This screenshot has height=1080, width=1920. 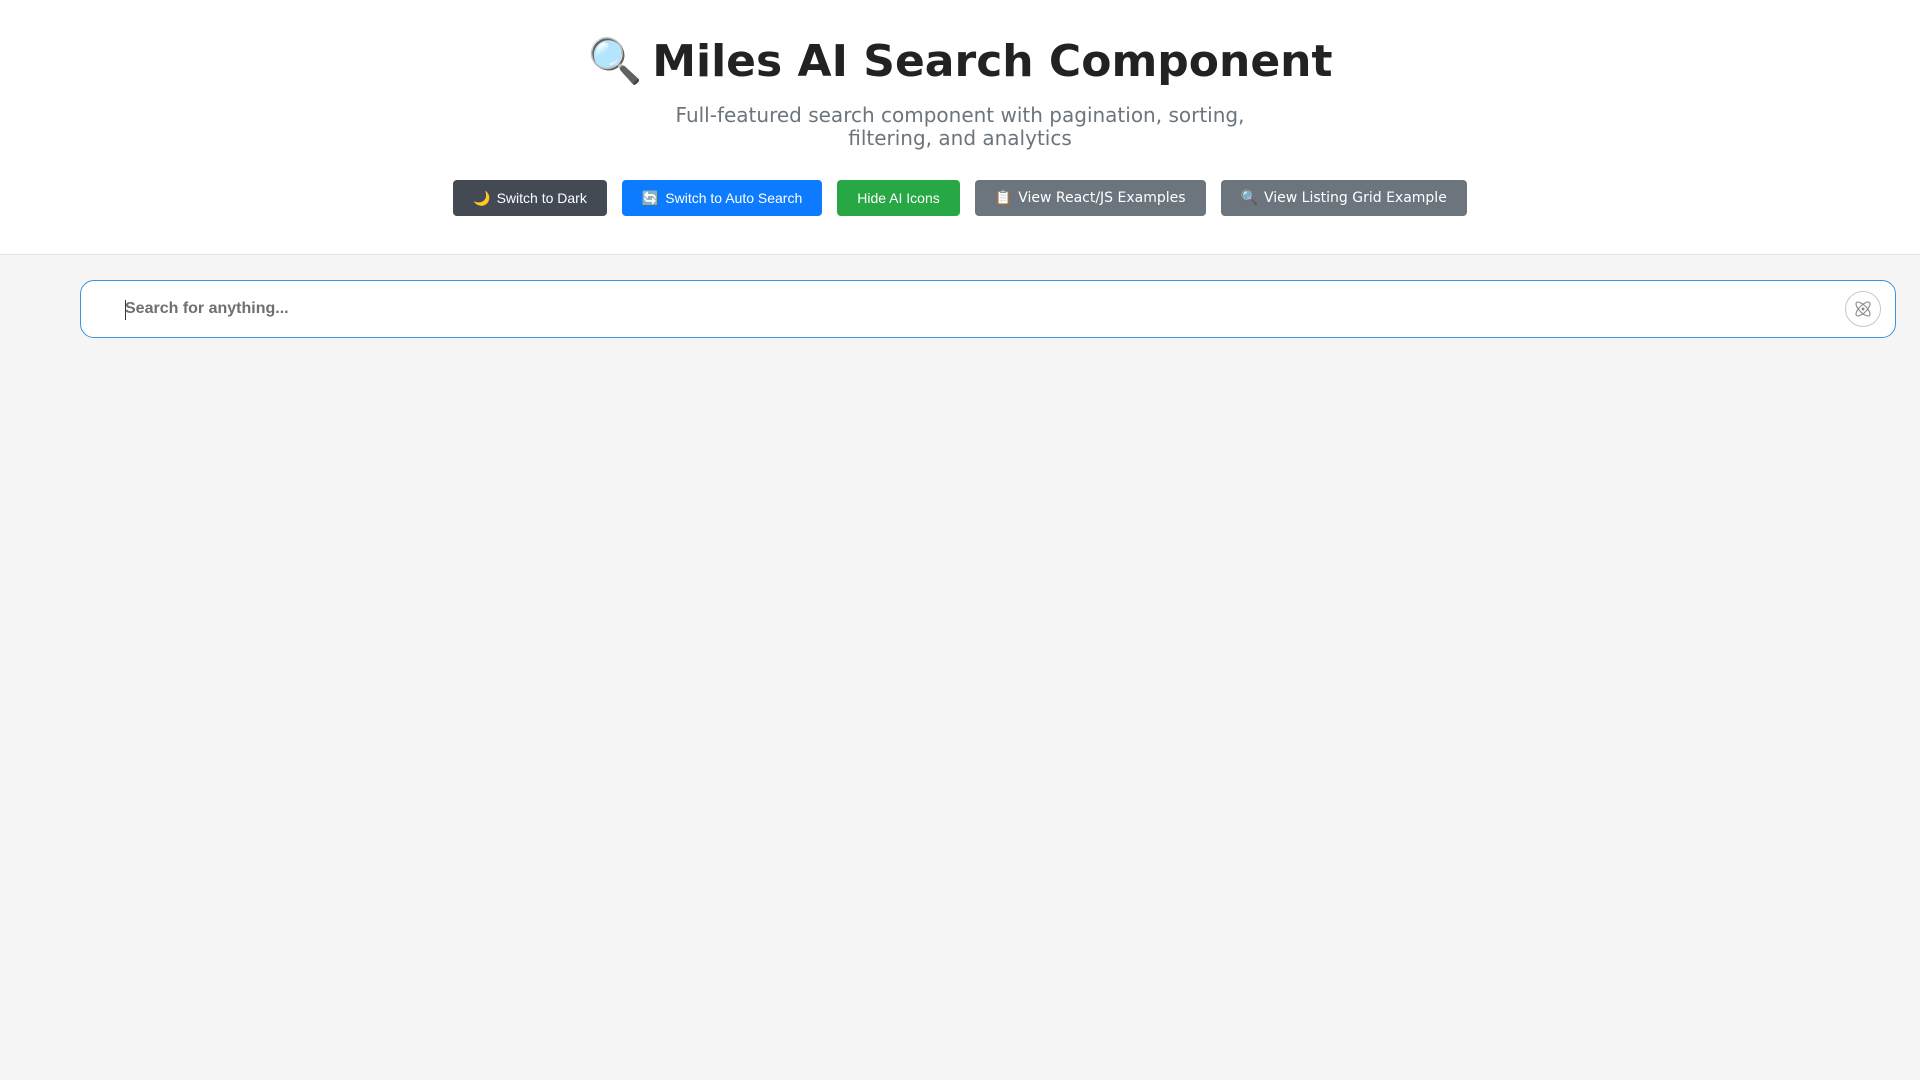 What do you see at coordinates (1102, 198) in the screenshot?
I see `view-react-js-examples-label: View React/JS Examples` at bounding box center [1102, 198].